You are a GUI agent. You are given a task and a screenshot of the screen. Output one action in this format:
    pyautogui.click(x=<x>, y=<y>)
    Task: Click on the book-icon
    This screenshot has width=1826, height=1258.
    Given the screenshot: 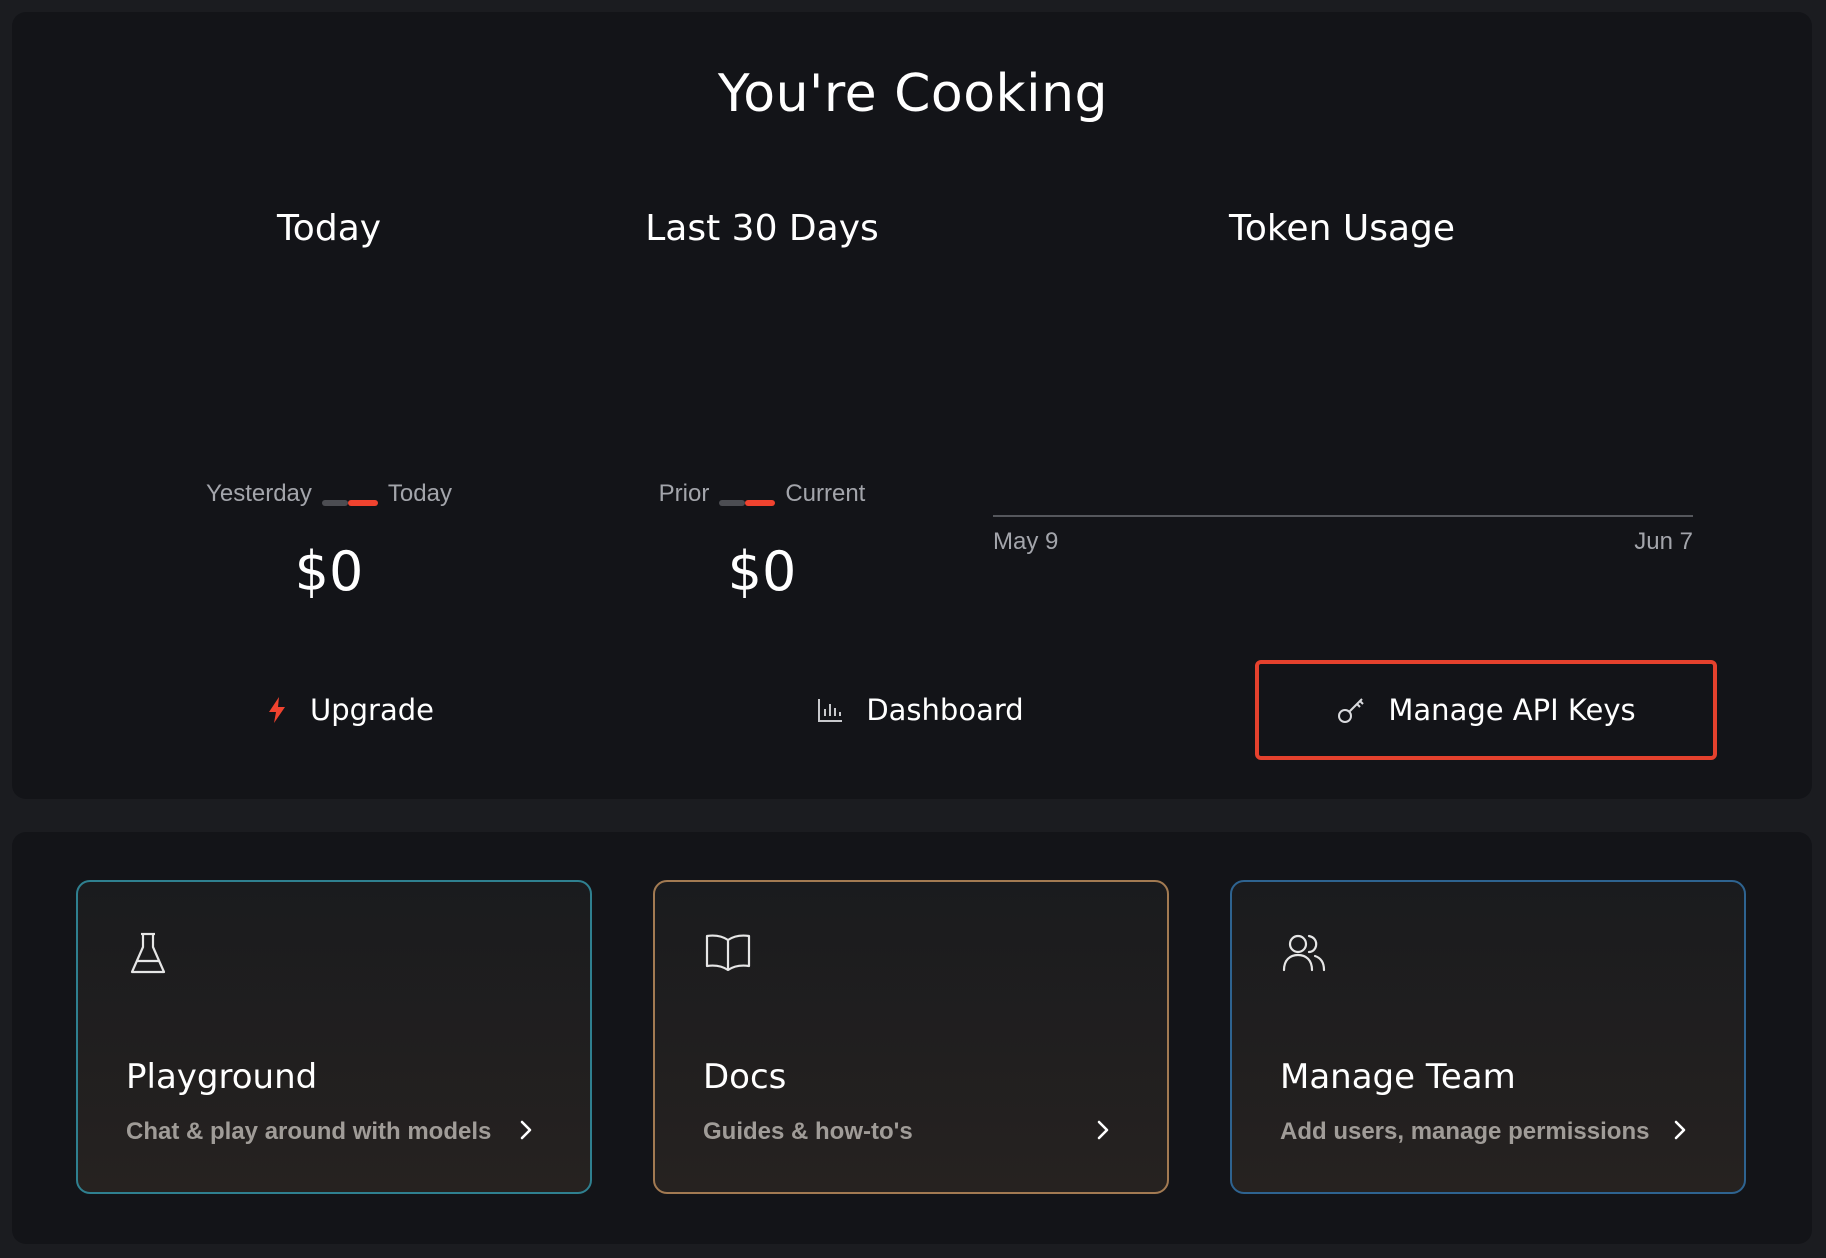 What is the action you would take?
    pyautogui.click(x=728, y=955)
    